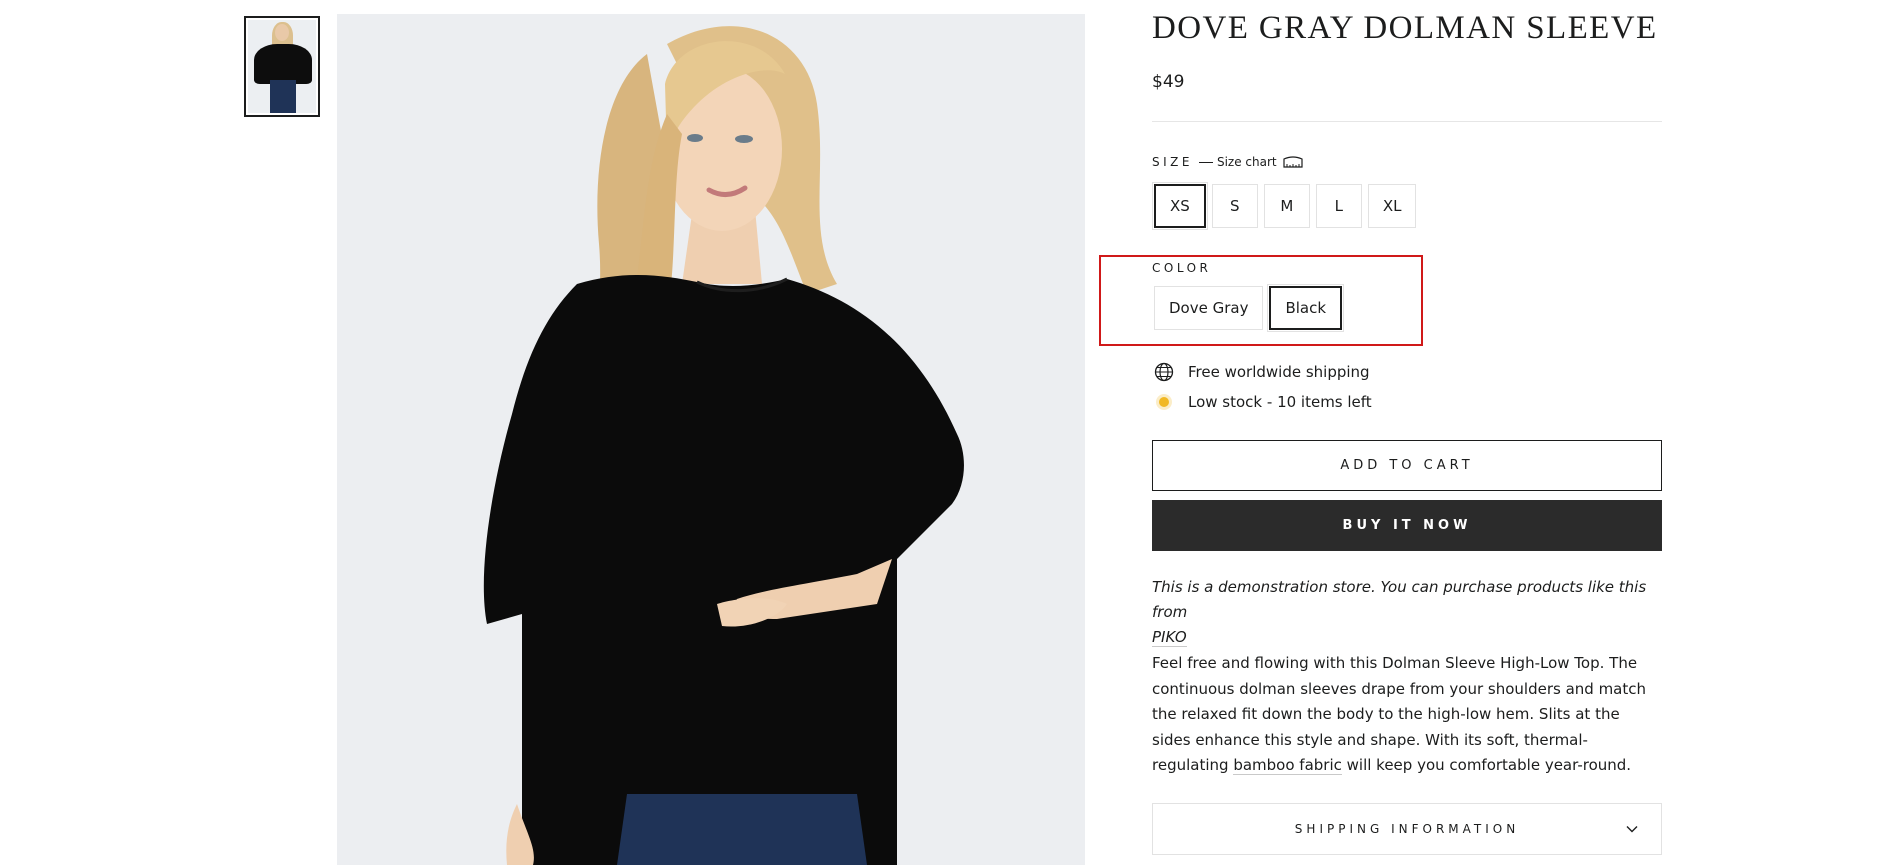 This screenshot has height=865, width=1902. Describe the element at coordinates (1338, 206) in the screenshot. I see `size-option-l: L` at that location.